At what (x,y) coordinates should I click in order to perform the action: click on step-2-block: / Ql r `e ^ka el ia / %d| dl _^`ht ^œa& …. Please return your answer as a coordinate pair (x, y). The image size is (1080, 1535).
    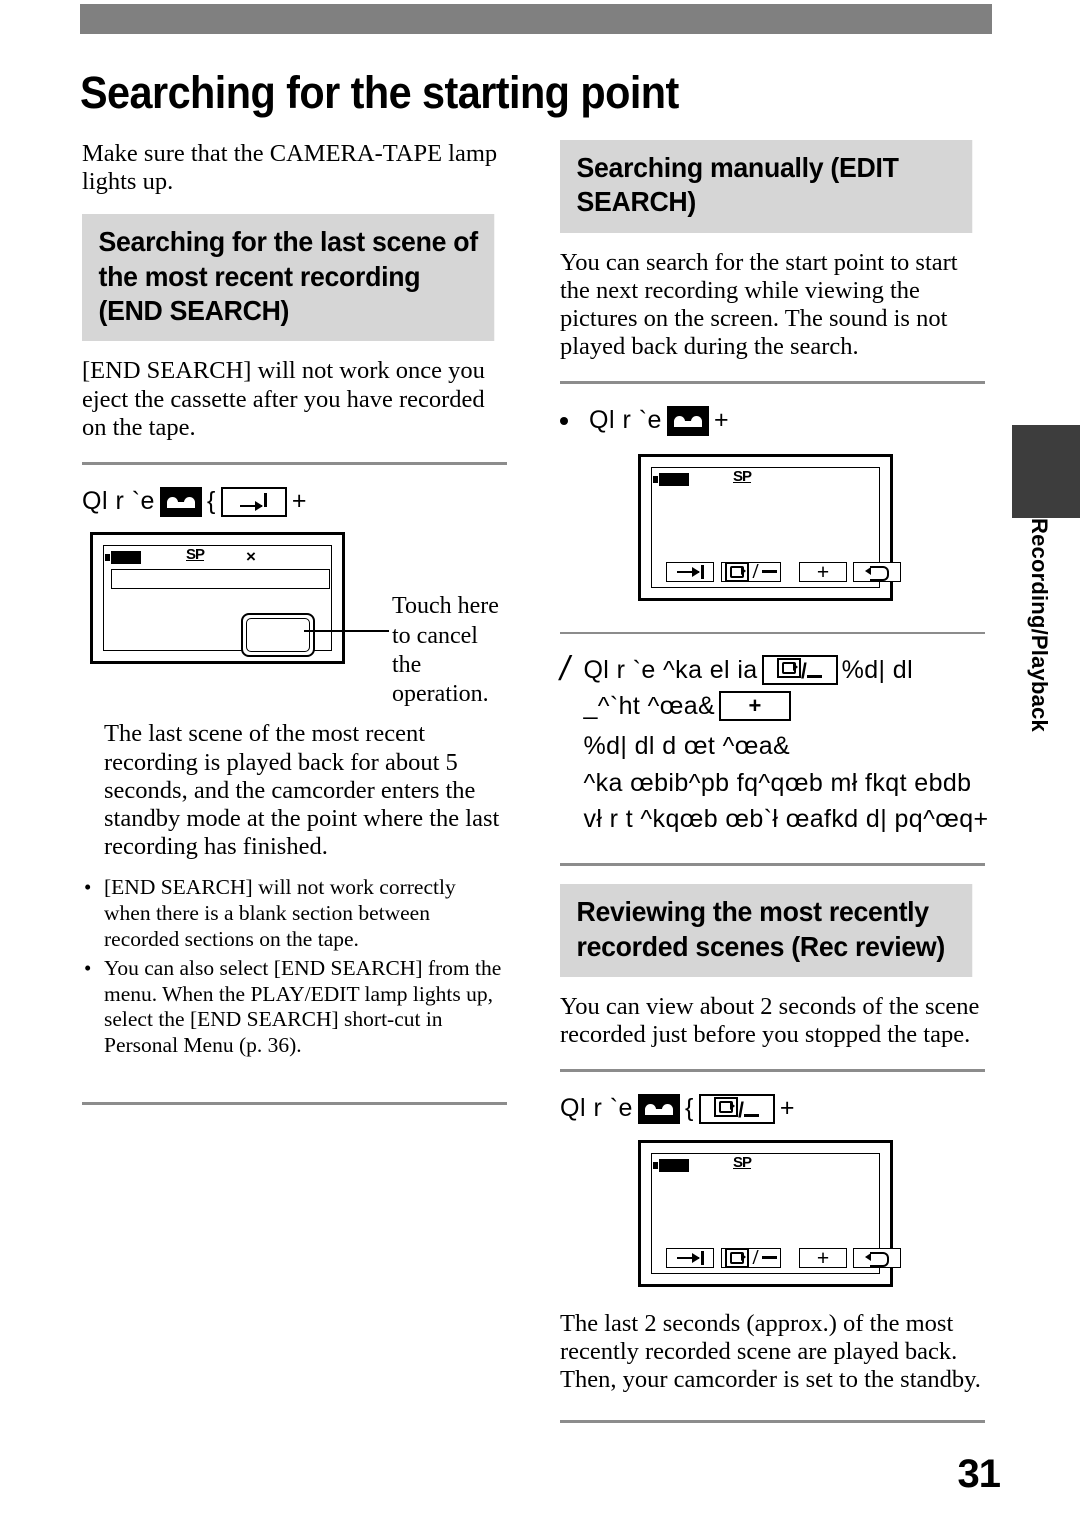
    Looking at the image, I should click on (774, 743).